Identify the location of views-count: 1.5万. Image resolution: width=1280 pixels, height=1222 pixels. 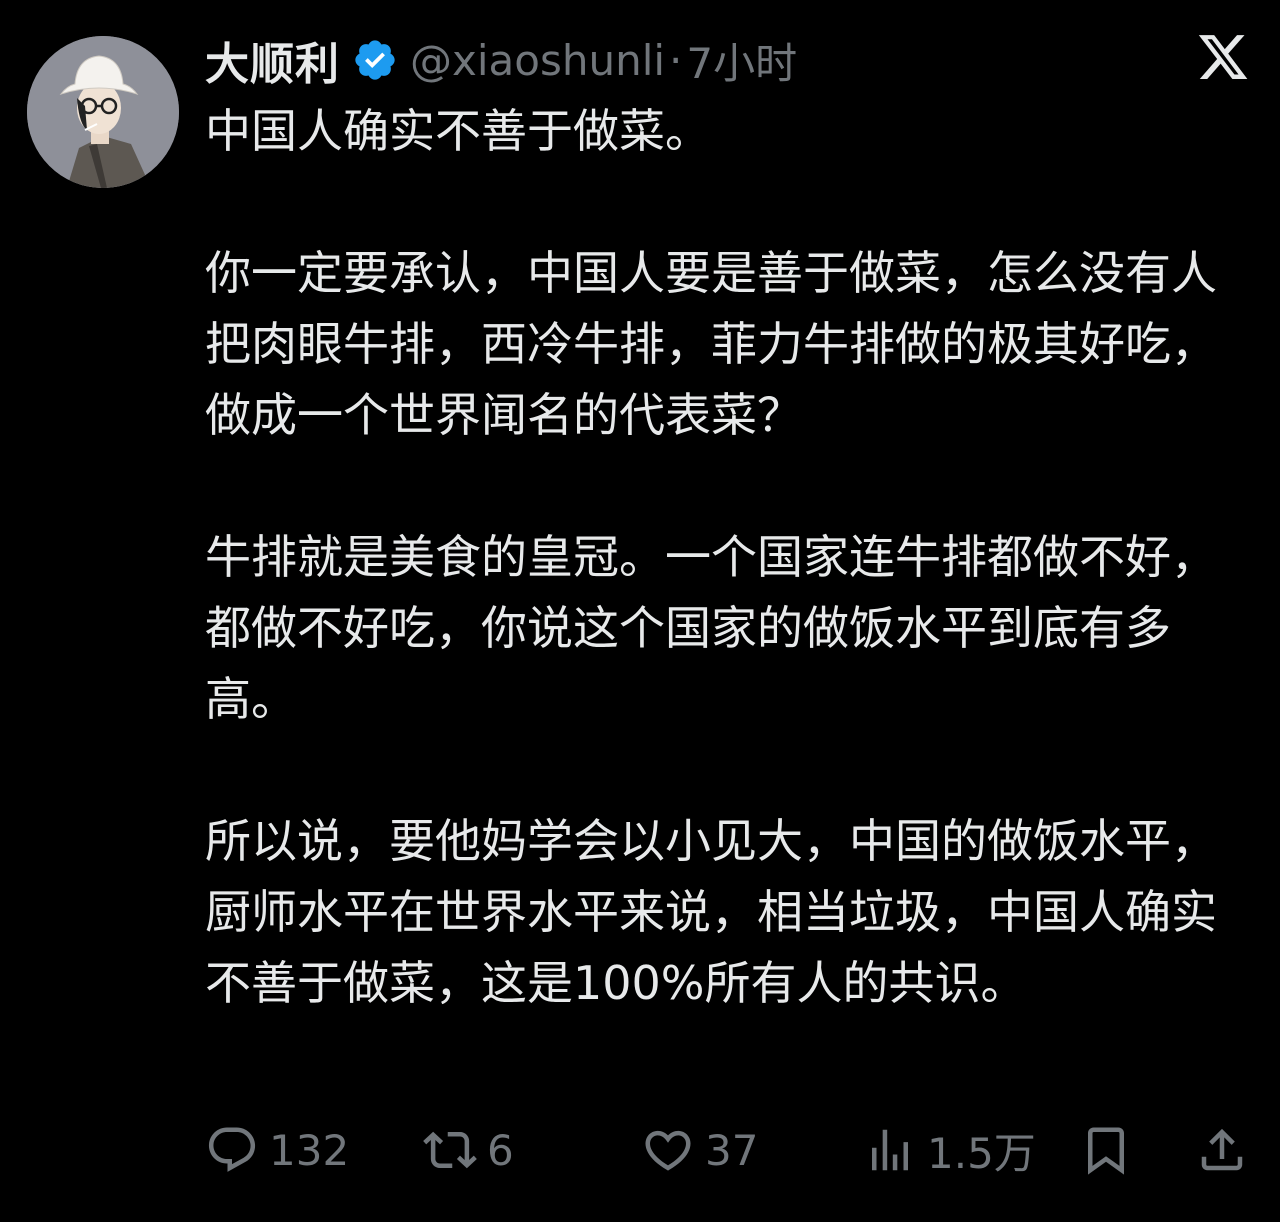
(981, 1153).